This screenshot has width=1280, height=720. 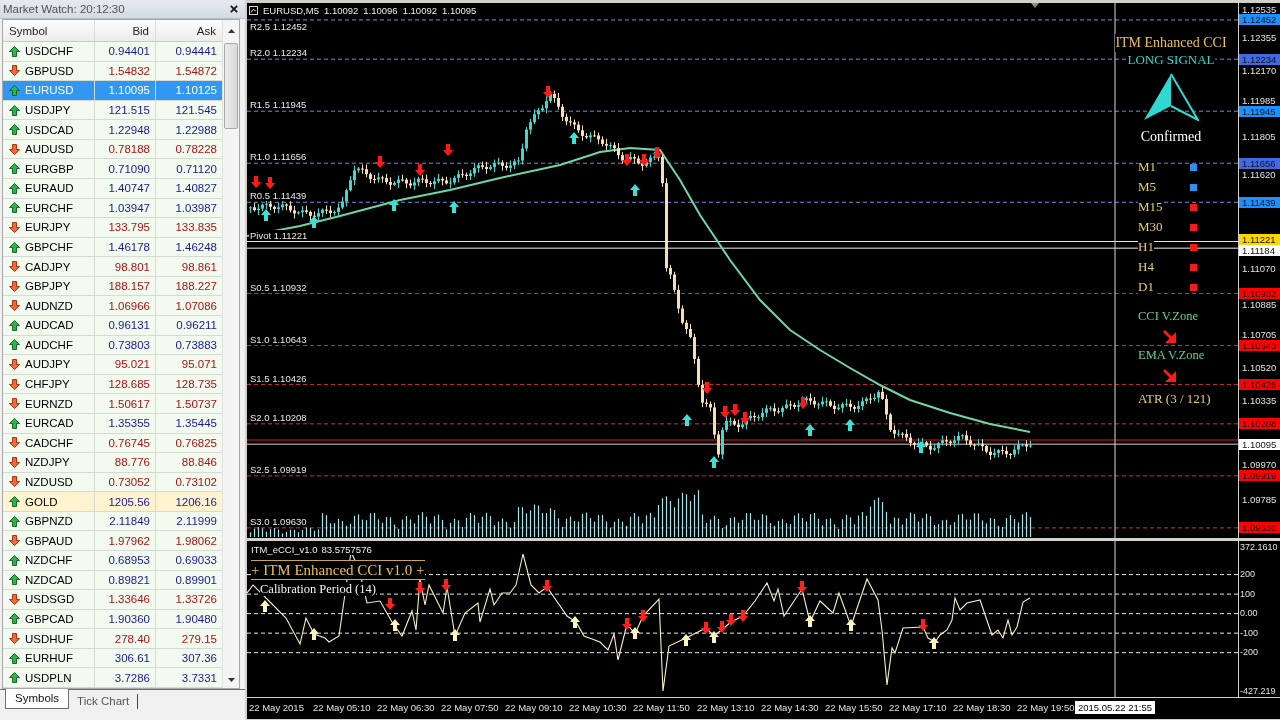 I want to click on quote-row: NZDJPY 88.776 88.846, so click(x=112, y=463).